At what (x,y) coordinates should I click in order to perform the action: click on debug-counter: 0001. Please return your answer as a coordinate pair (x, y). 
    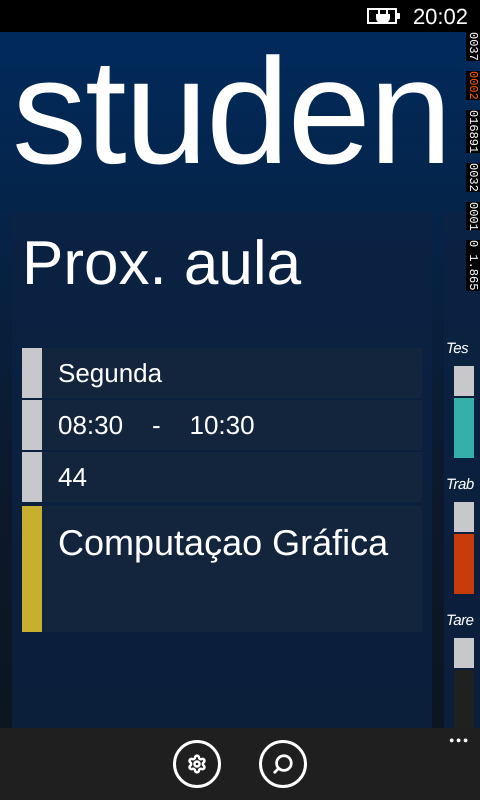
    Looking at the image, I should click on (473, 216).